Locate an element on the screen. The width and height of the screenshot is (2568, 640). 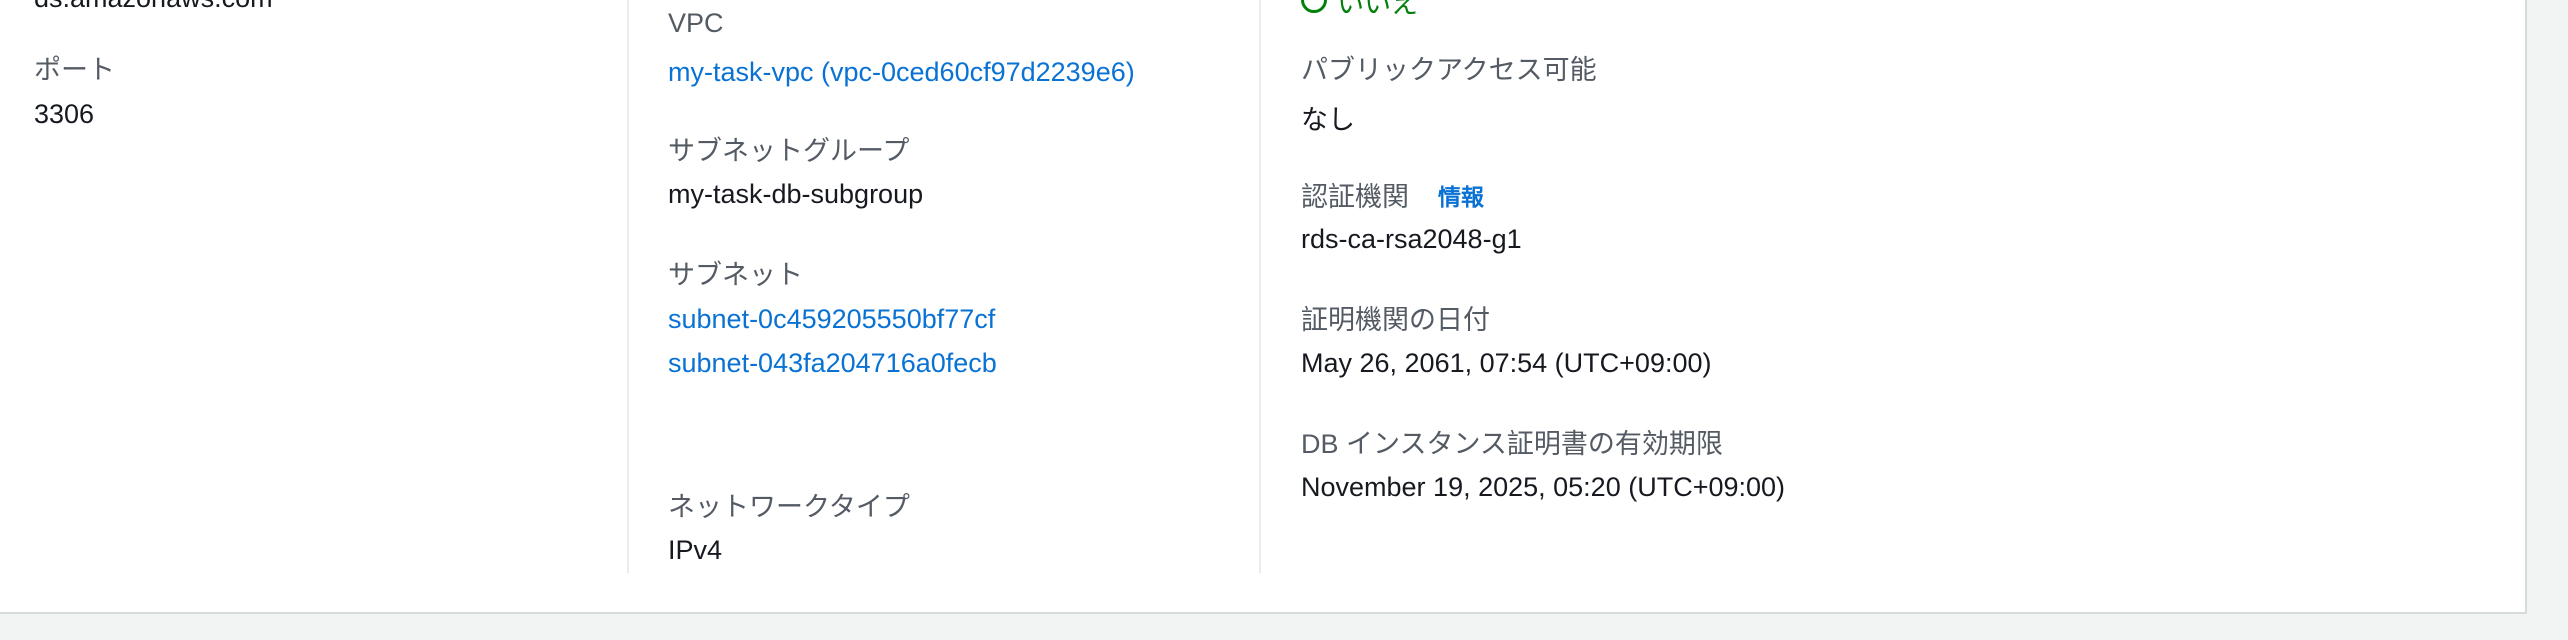
port-value: 3306 is located at coordinates (64, 114).